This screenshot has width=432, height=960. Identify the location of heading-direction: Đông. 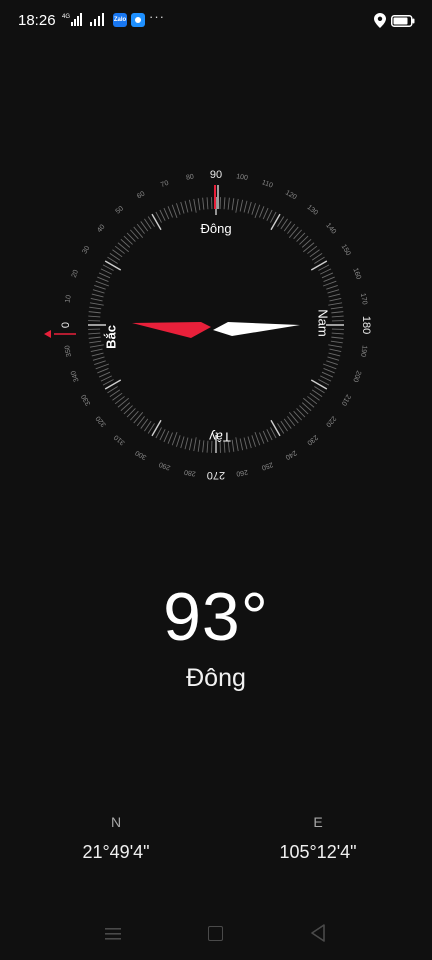
(216, 678).